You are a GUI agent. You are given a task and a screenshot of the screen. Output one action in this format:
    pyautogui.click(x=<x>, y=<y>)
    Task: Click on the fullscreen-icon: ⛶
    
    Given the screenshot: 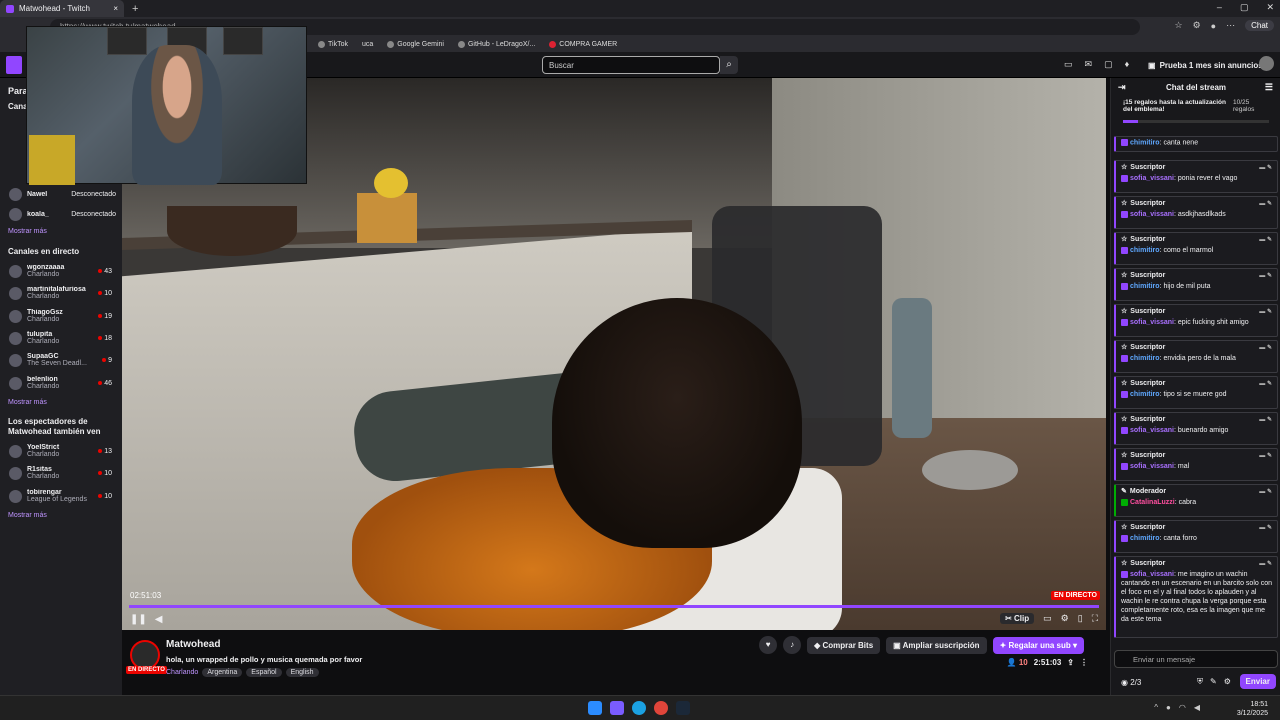 What is the action you would take?
    pyautogui.click(x=1095, y=618)
    